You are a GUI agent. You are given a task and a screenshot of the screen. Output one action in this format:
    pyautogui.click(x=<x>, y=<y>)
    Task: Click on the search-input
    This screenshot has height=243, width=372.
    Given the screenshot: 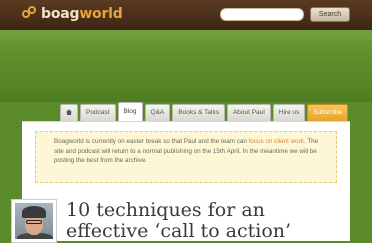 What is the action you would take?
    pyautogui.click(x=262, y=14)
    